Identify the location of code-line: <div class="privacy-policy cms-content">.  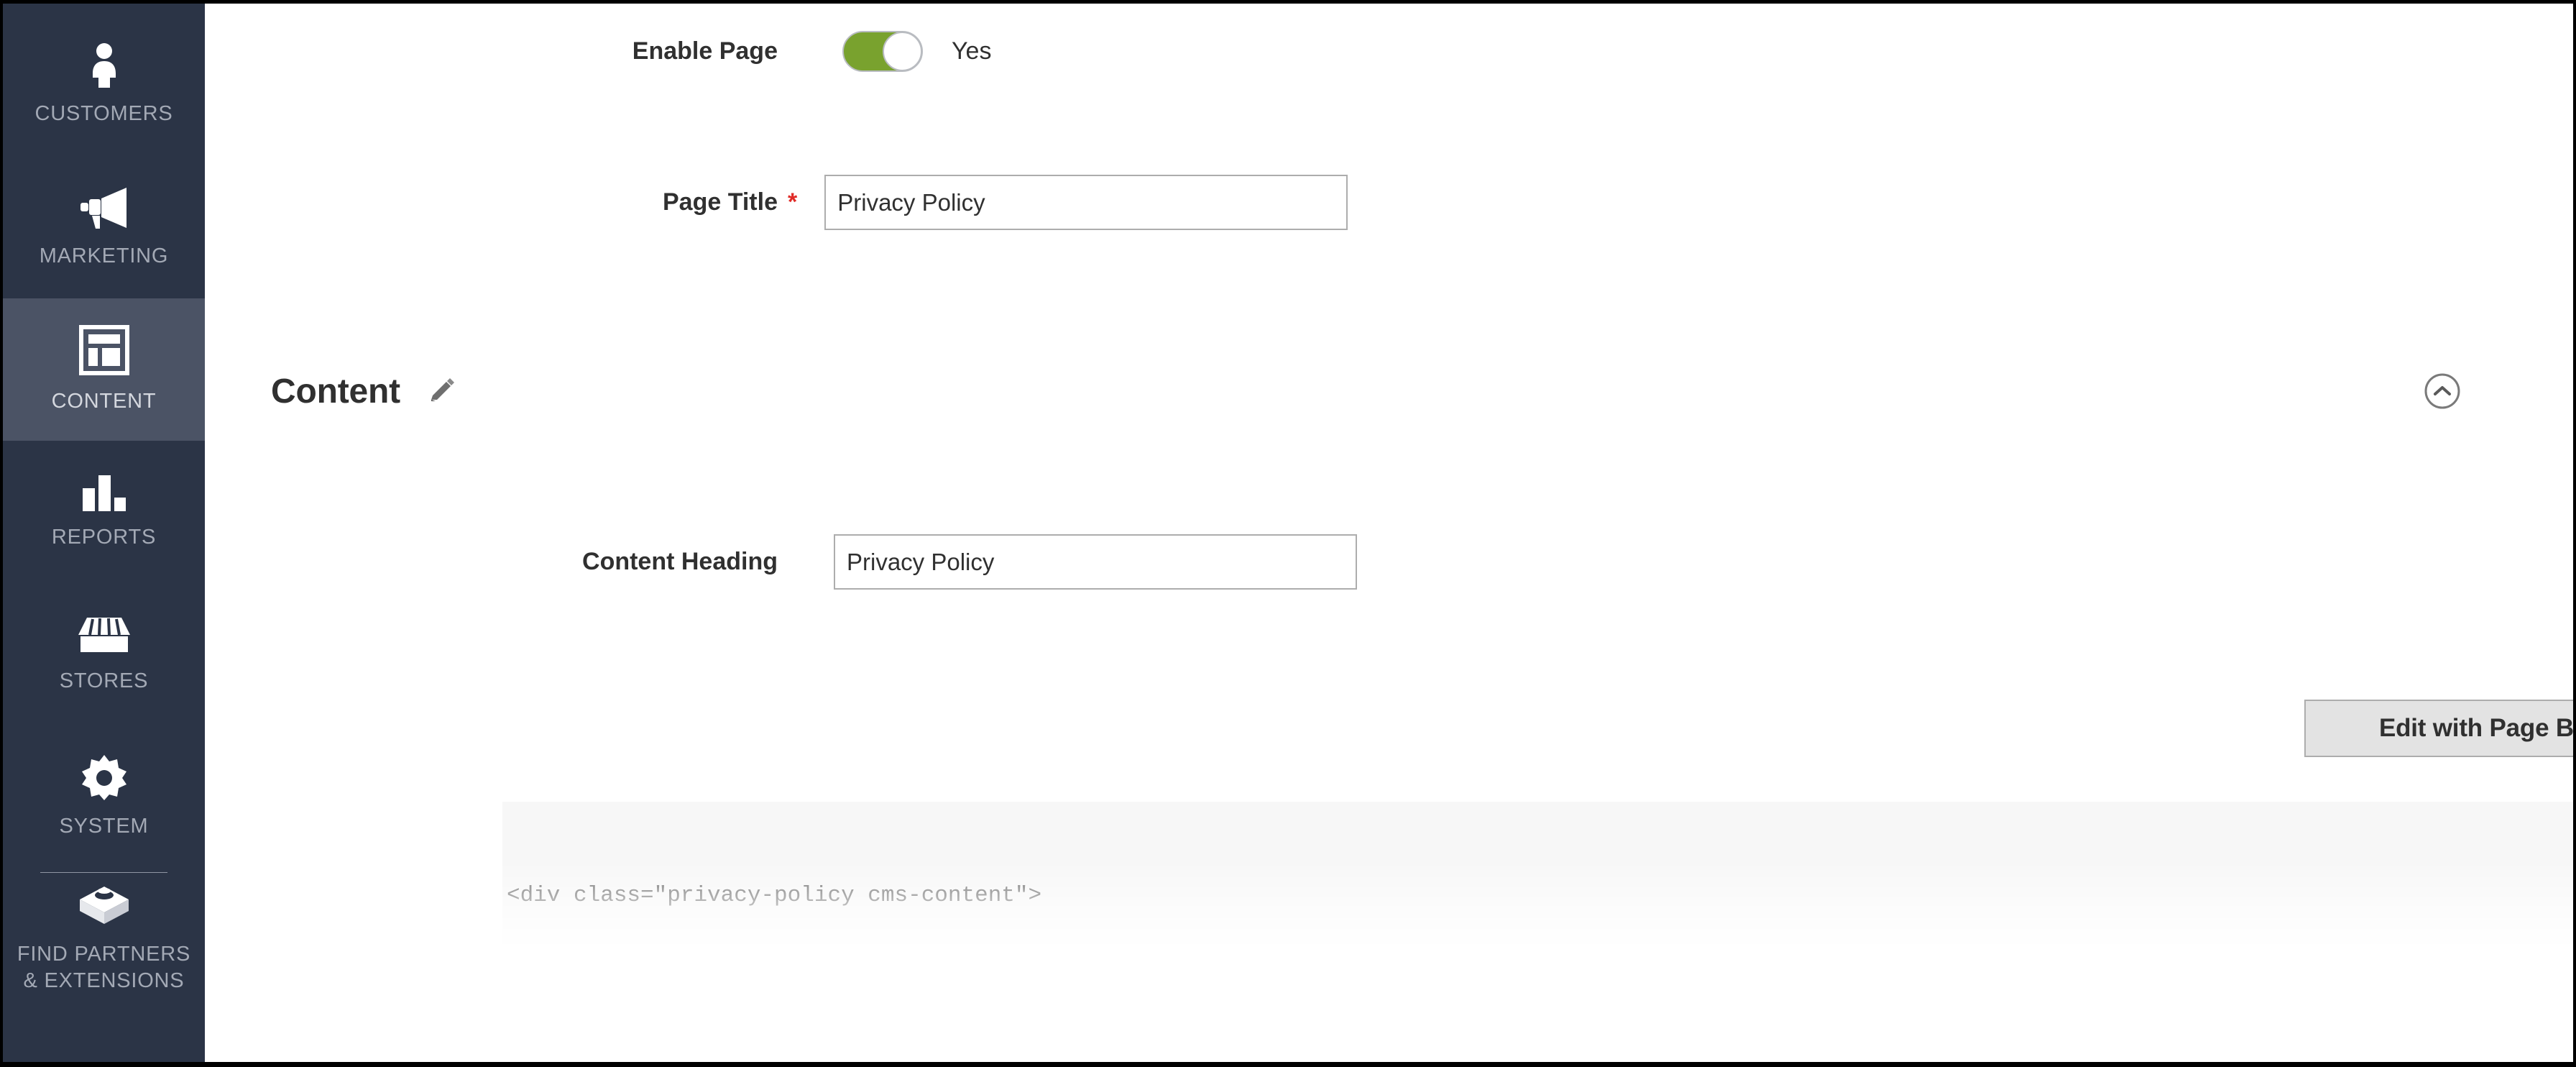
(774, 895).